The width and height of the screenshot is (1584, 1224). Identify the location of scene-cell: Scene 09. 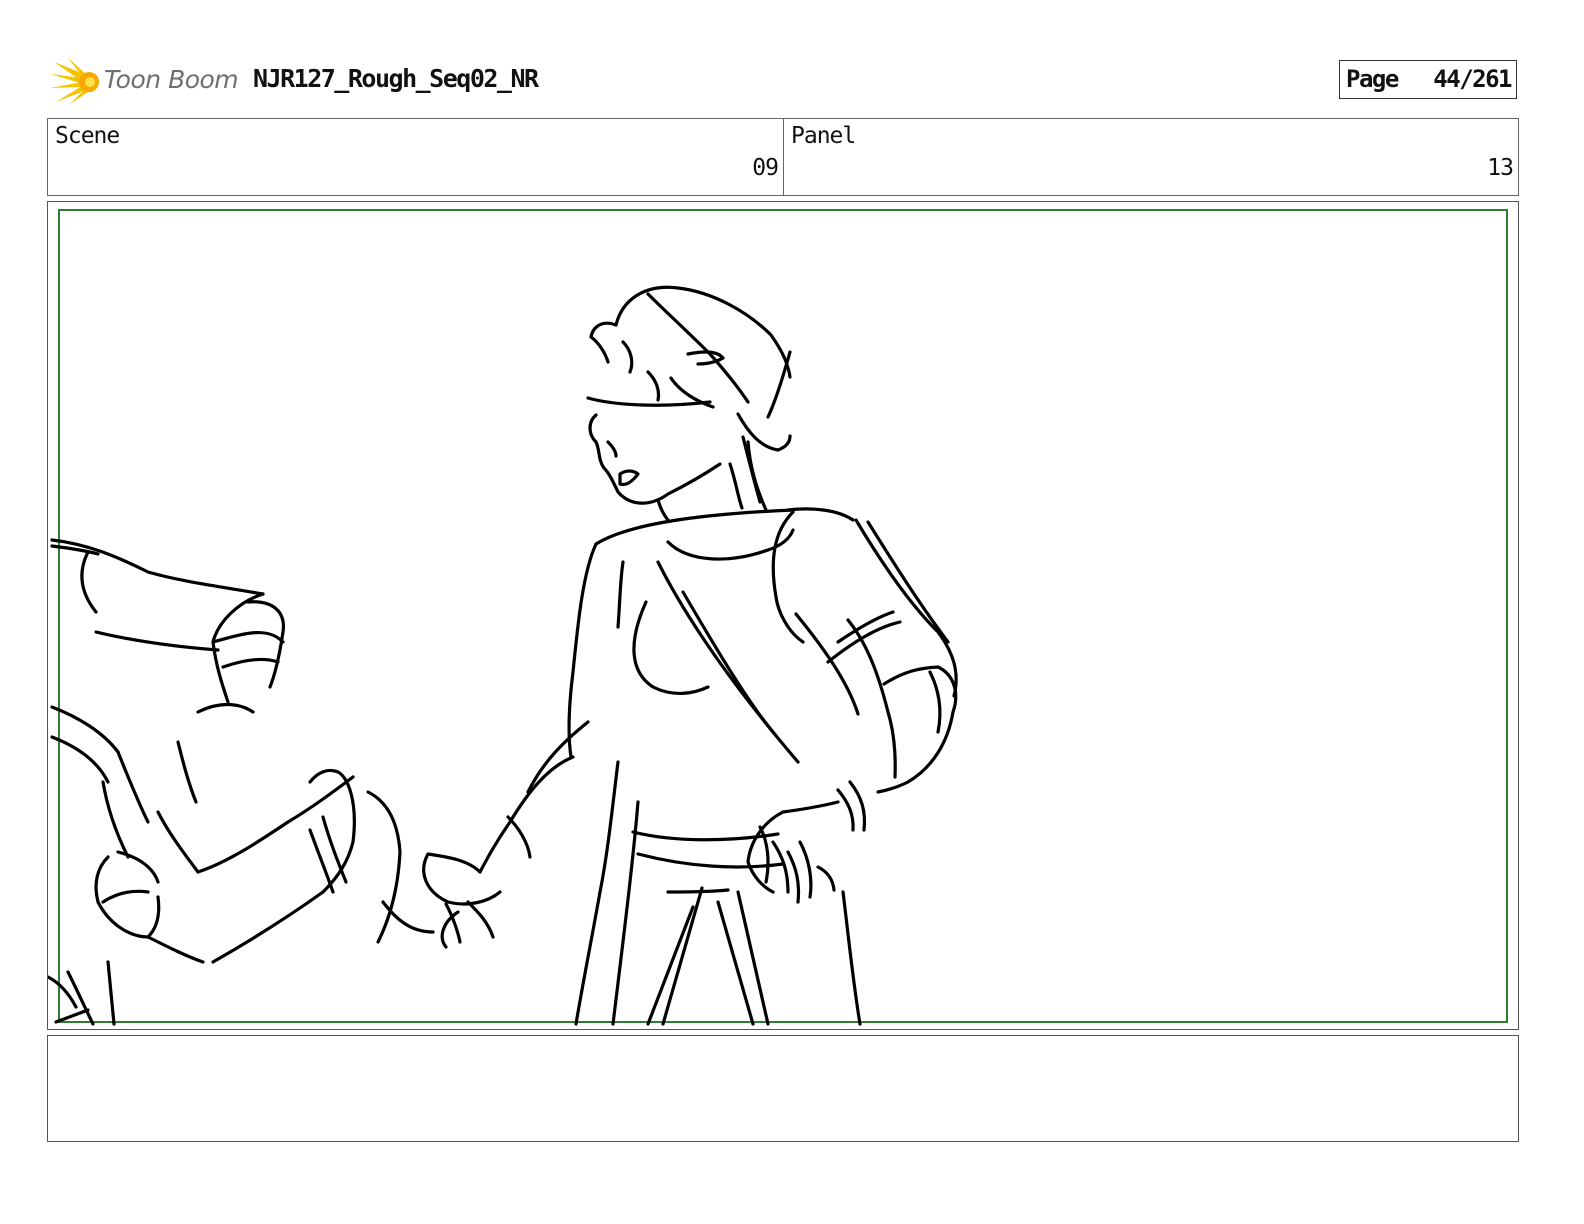
(416, 157).